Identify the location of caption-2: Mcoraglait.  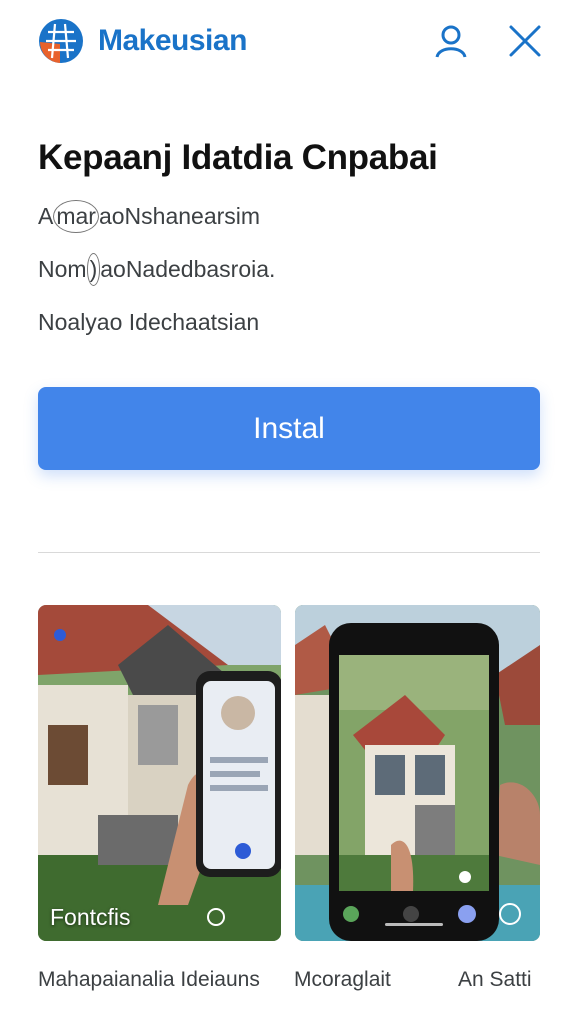
(342, 979).